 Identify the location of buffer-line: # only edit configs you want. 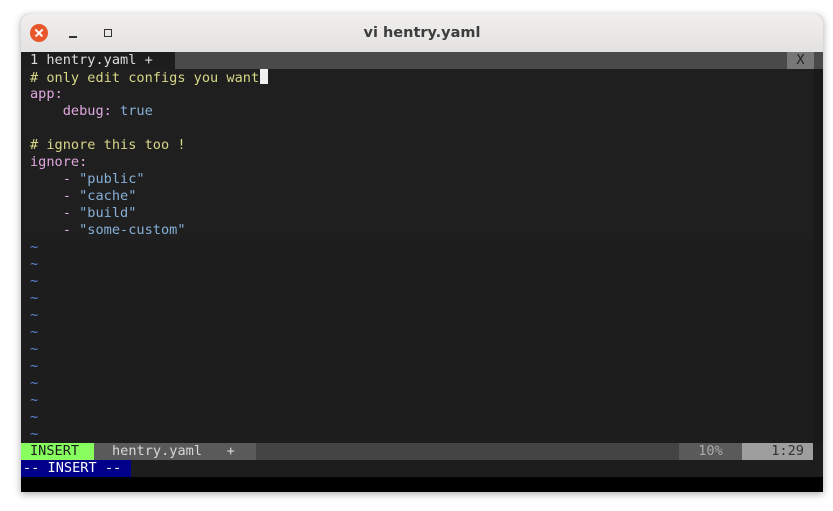
(149, 77).